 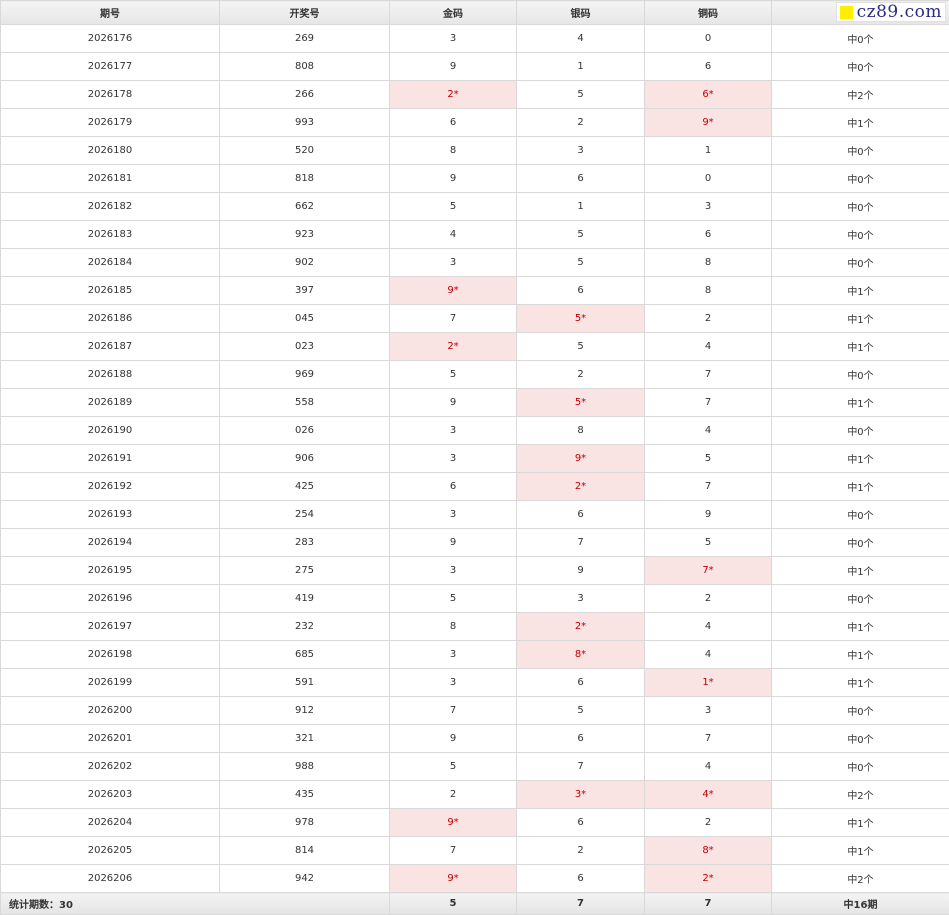 What do you see at coordinates (453, 738) in the screenshot?
I see `cell-gold-code: 9` at bounding box center [453, 738].